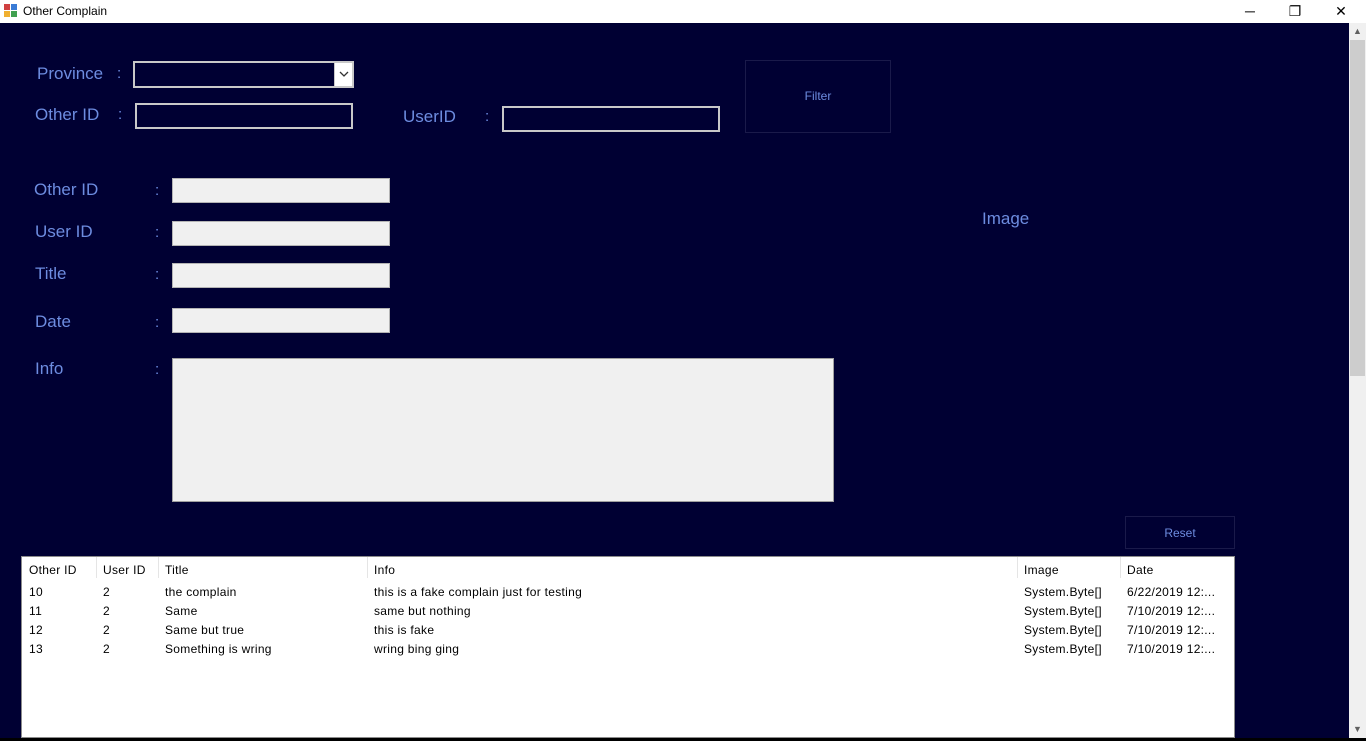  What do you see at coordinates (218, 649) in the screenshot?
I see `cell-title: Something is wring` at bounding box center [218, 649].